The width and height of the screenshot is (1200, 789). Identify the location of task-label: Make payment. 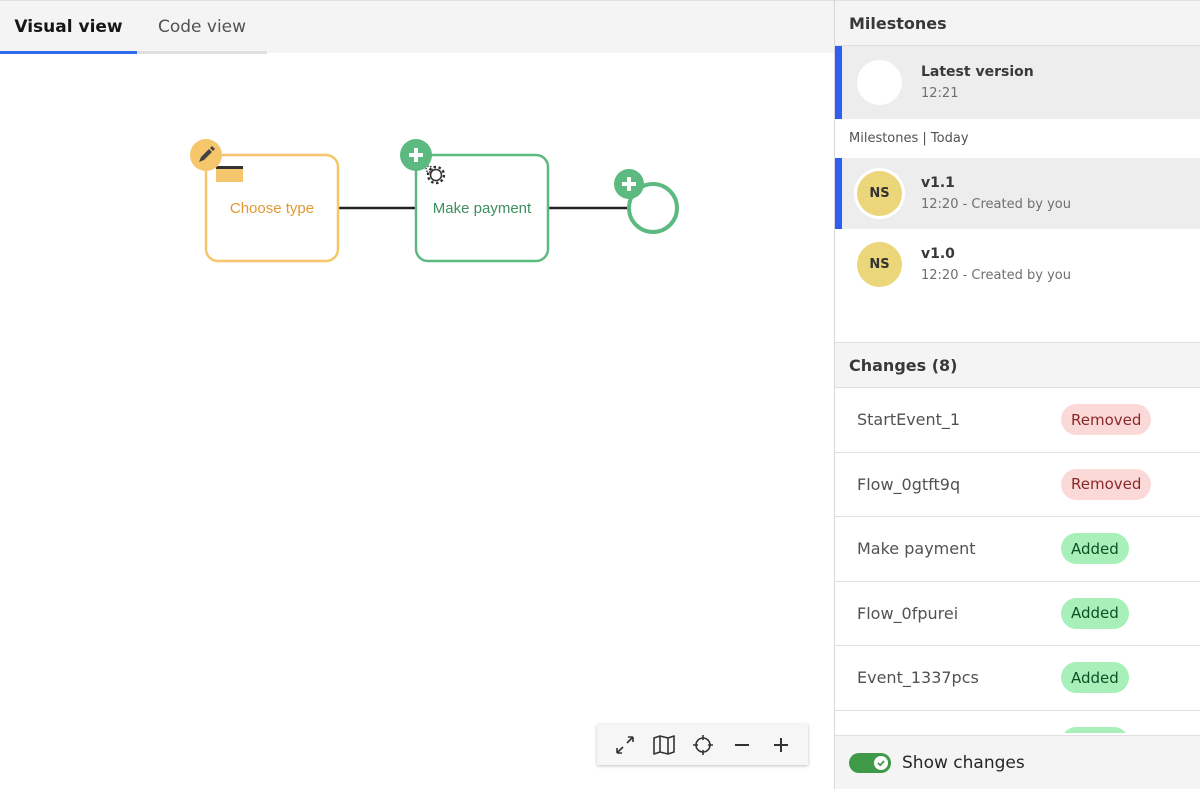
(482, 208).